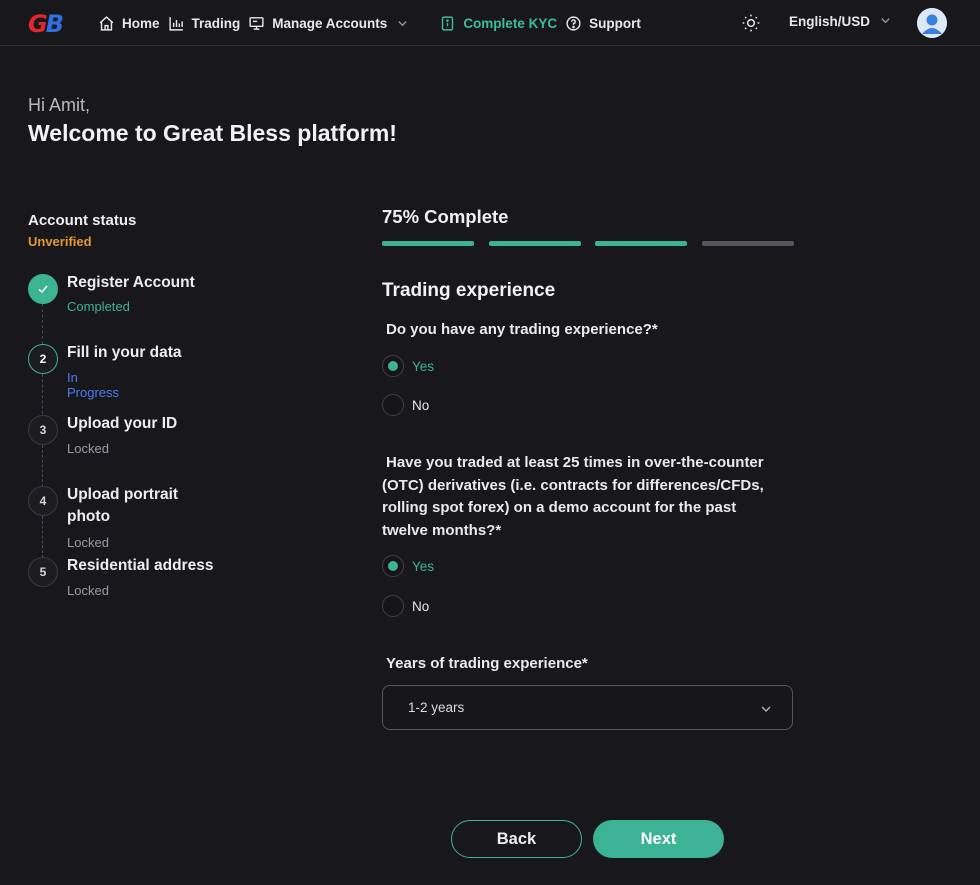 Image resolution: width=980 pixels, height=885 pixels. I want to click on nav-complete-kyc-label: Complete KYC, so click(510, 23).